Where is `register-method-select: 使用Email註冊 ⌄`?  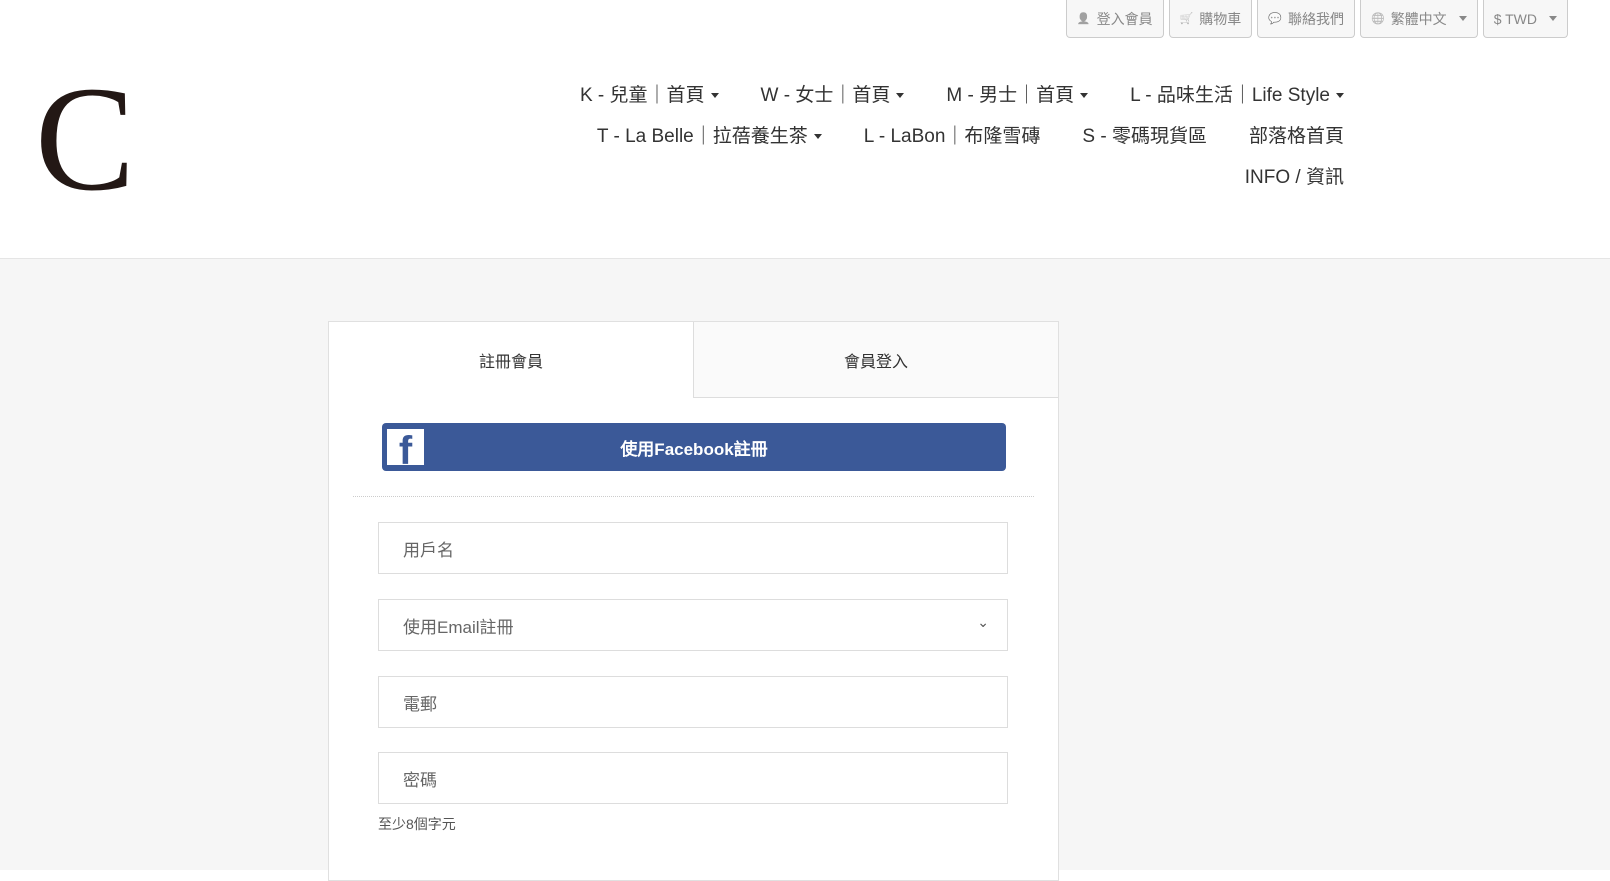
register-method-select: 使用Email註冊 ⌄ is located at coordinates (693, 625).